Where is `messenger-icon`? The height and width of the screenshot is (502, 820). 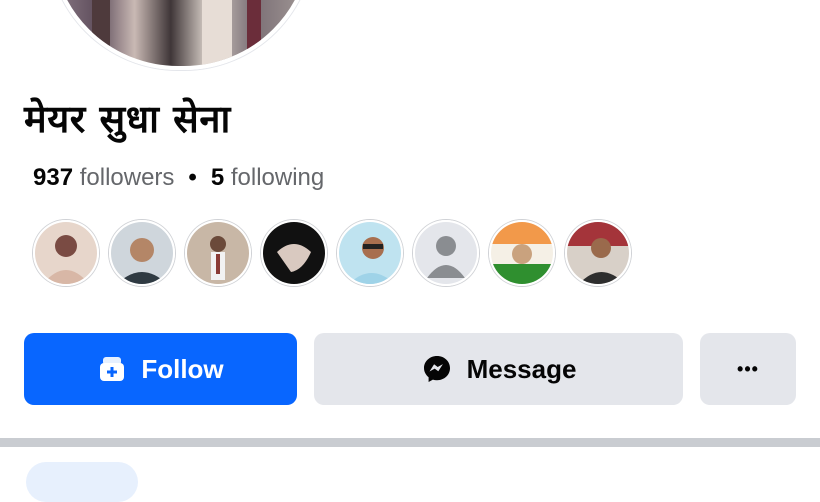 messenger-icon is located at coordinates (437, 369).